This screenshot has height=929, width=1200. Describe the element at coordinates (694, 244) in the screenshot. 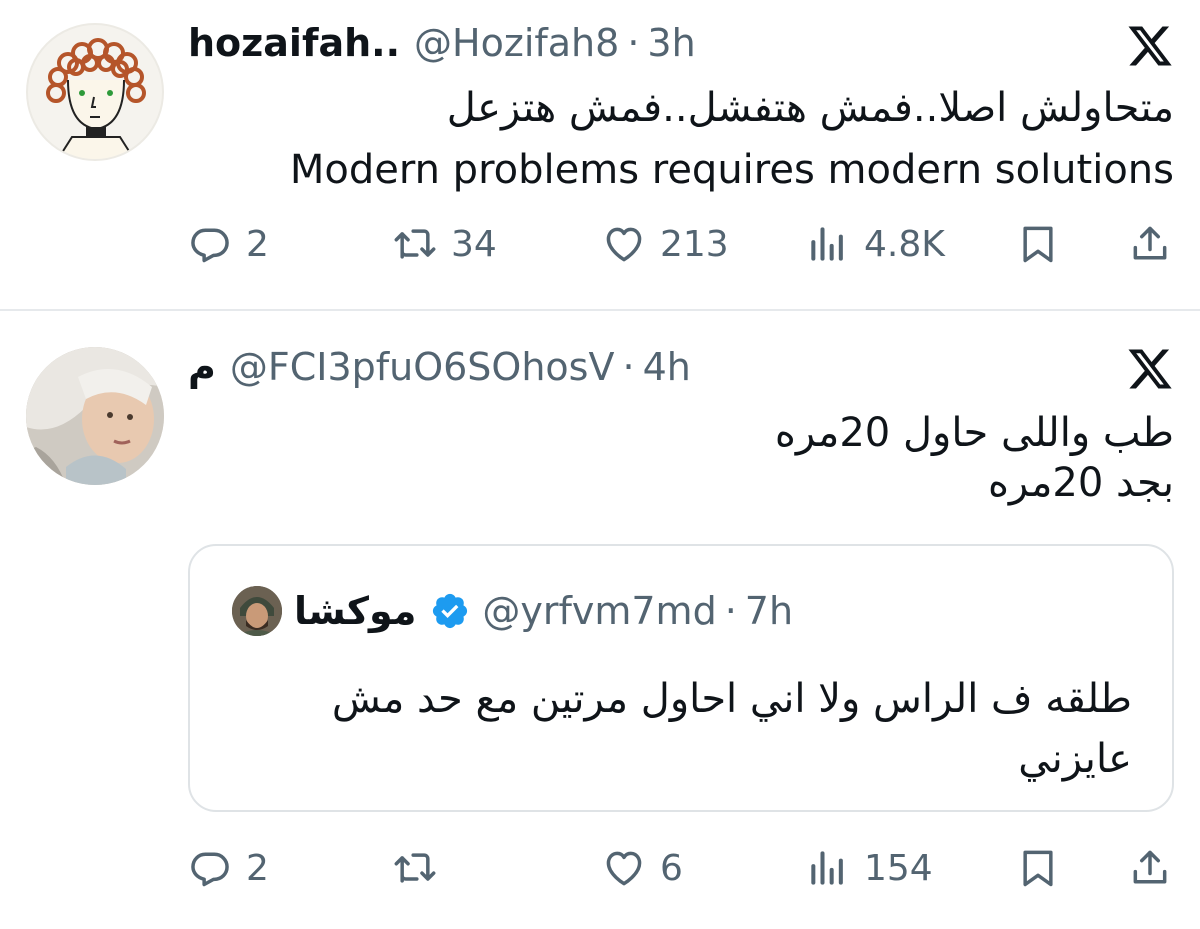

I see `like-count: 213` at that location.